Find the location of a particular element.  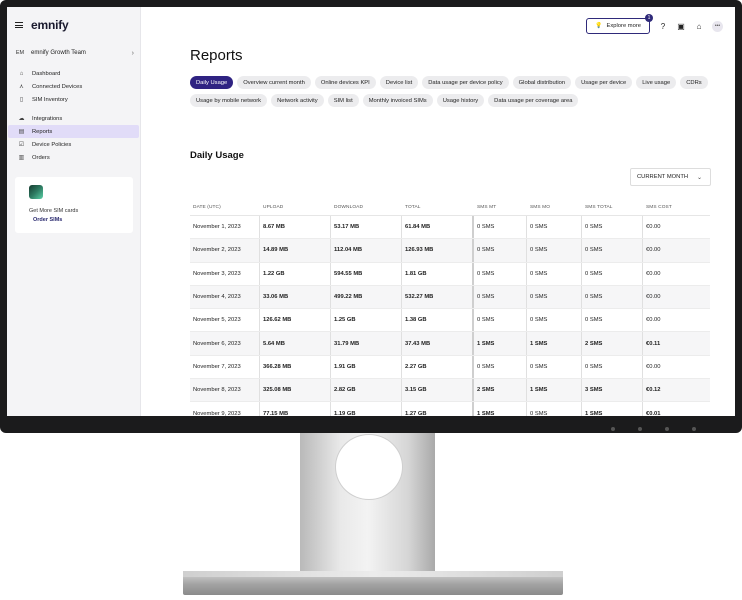

app-logo: emnify is located at coordinates (50, 25).